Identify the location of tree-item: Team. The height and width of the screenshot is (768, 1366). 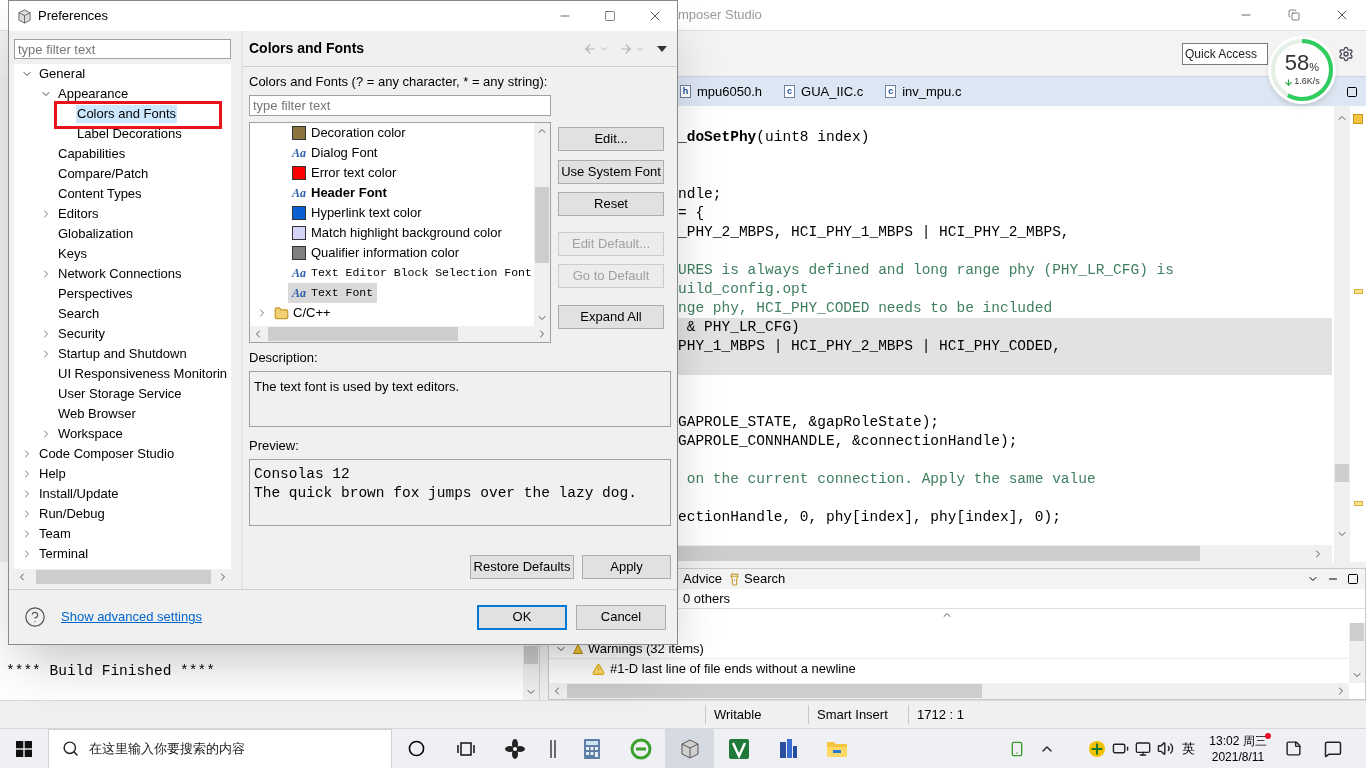
(55, 534).